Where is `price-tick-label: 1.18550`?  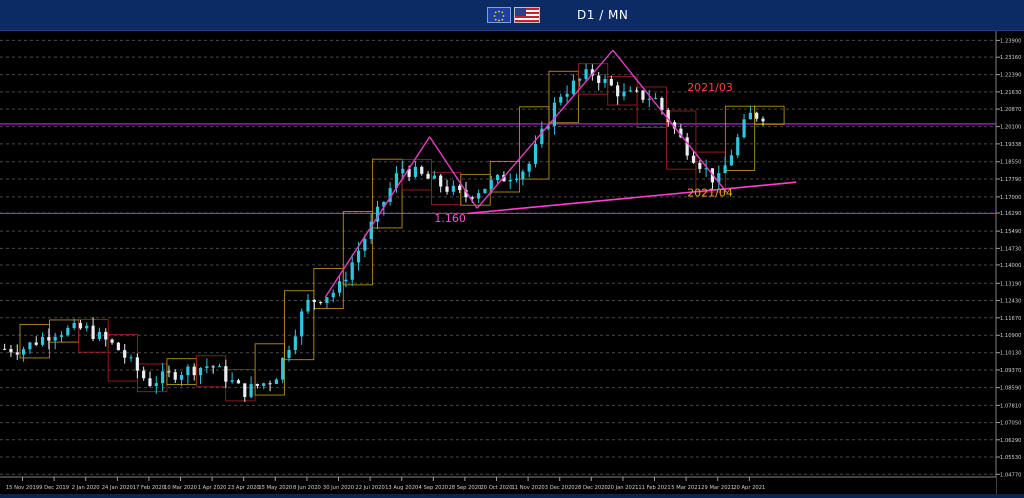 price-tick-label: 1.18550 is located at coordinates (1010, 163).